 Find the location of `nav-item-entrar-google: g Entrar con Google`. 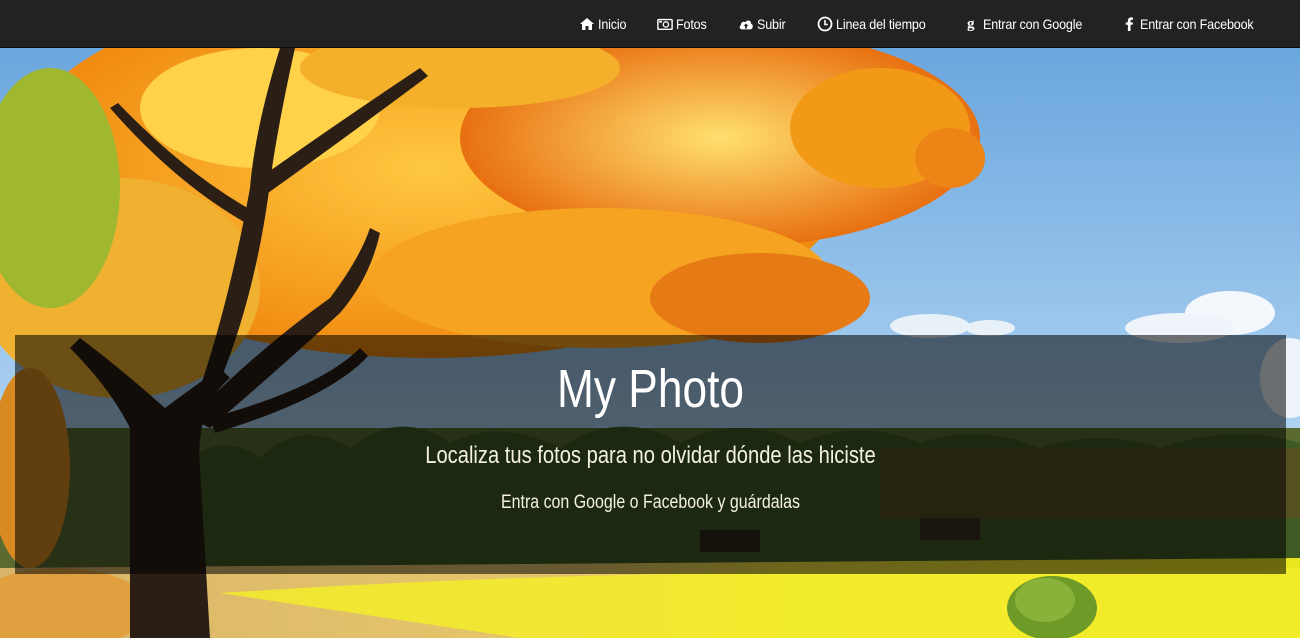

nav-item-entrar-google: g Entrar con Google is located at coordinates (1028, 23).